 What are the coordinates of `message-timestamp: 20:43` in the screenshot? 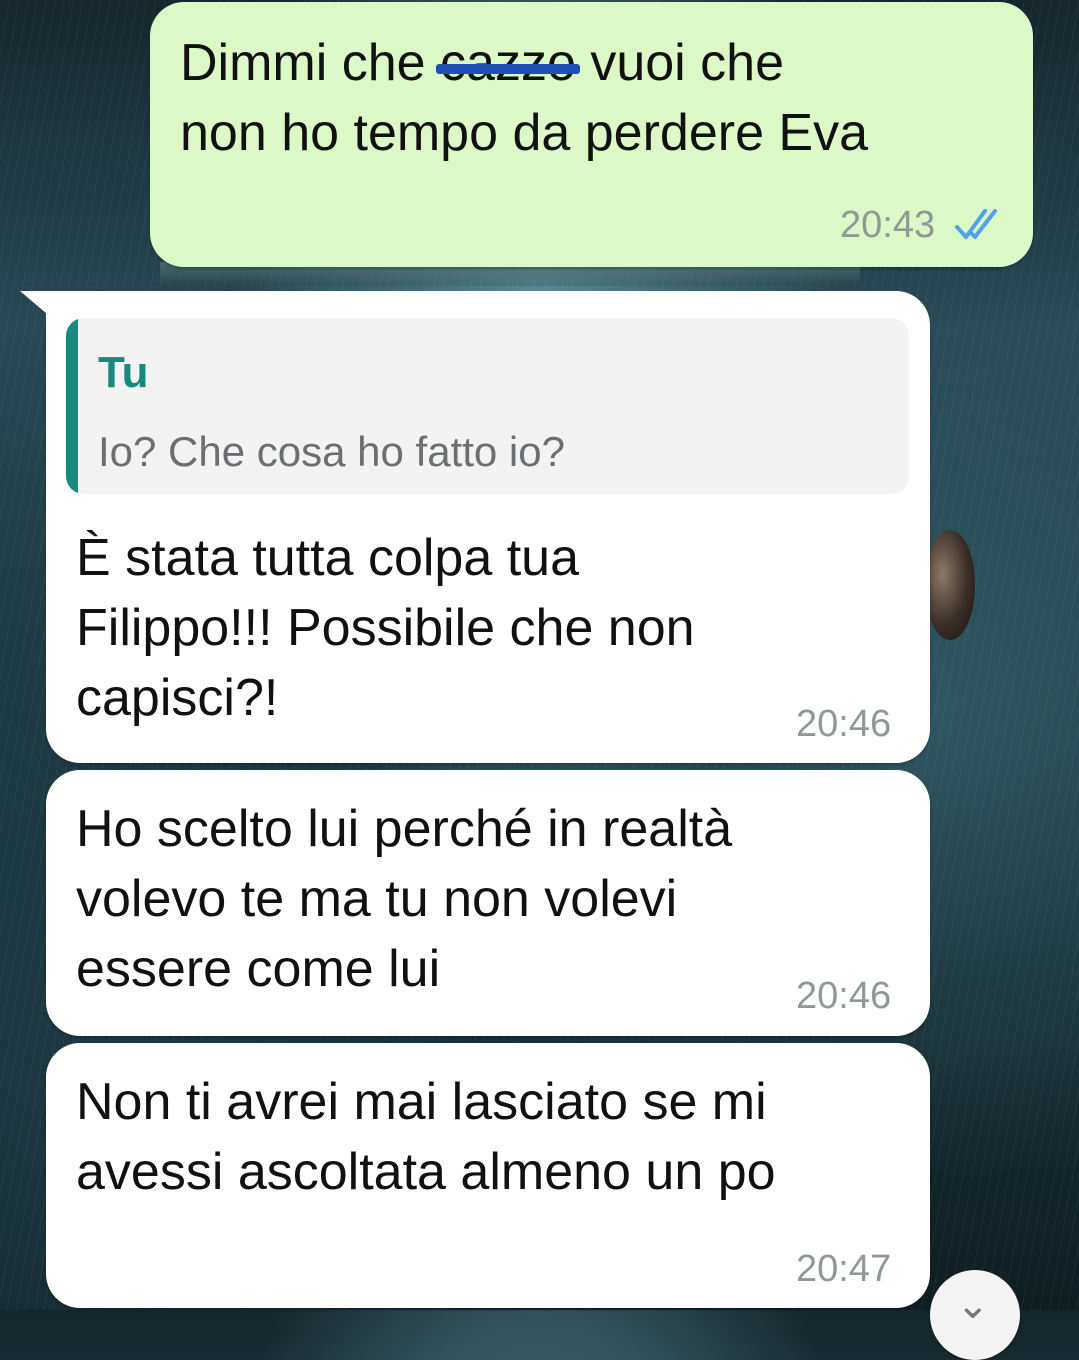 It's located at (888, 225).